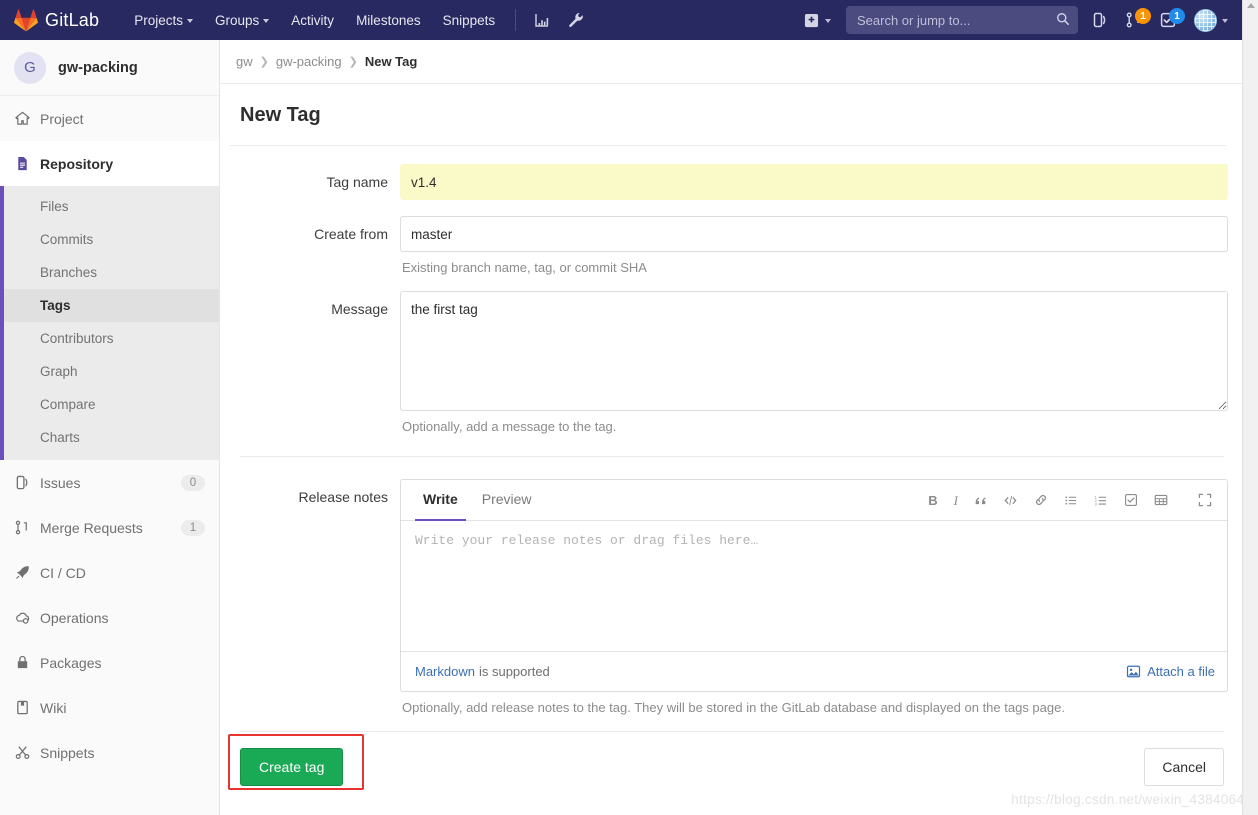 The image size is (1258, 815). I want to click on sidebar-subitem-graph: Graph, so click(109, 371).